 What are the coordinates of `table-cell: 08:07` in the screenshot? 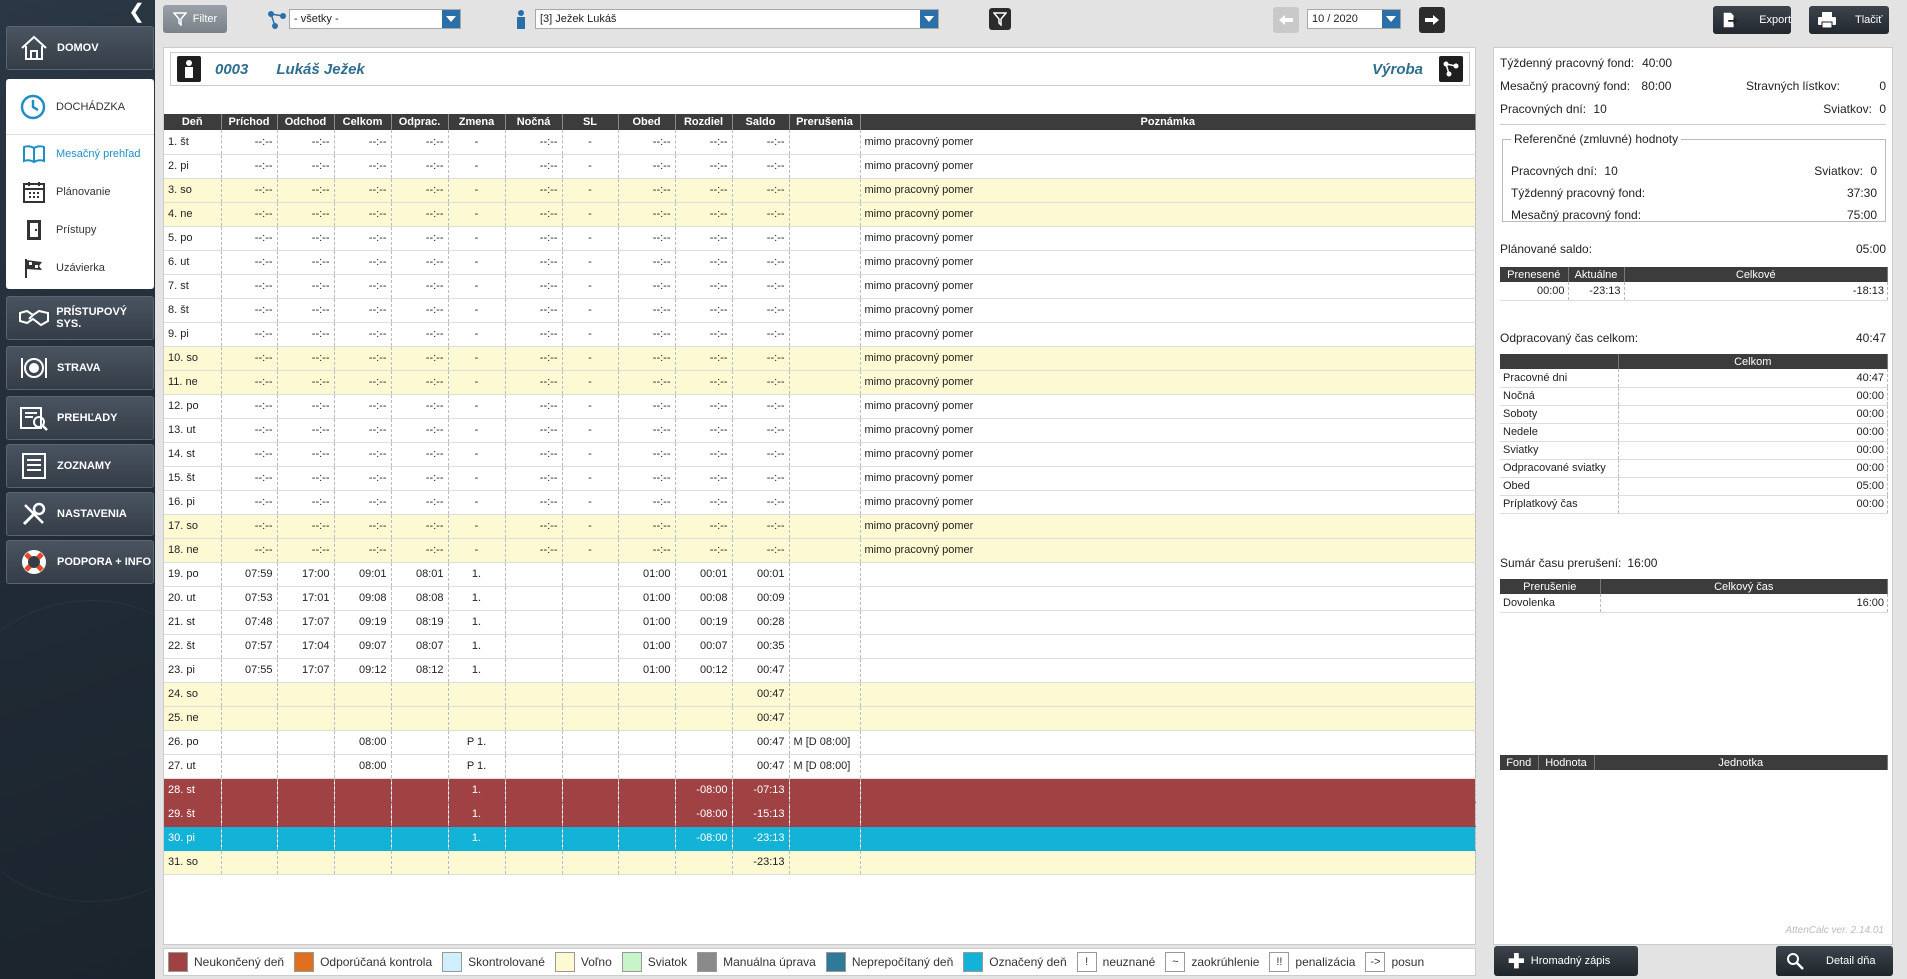 It's located at (420, 646).